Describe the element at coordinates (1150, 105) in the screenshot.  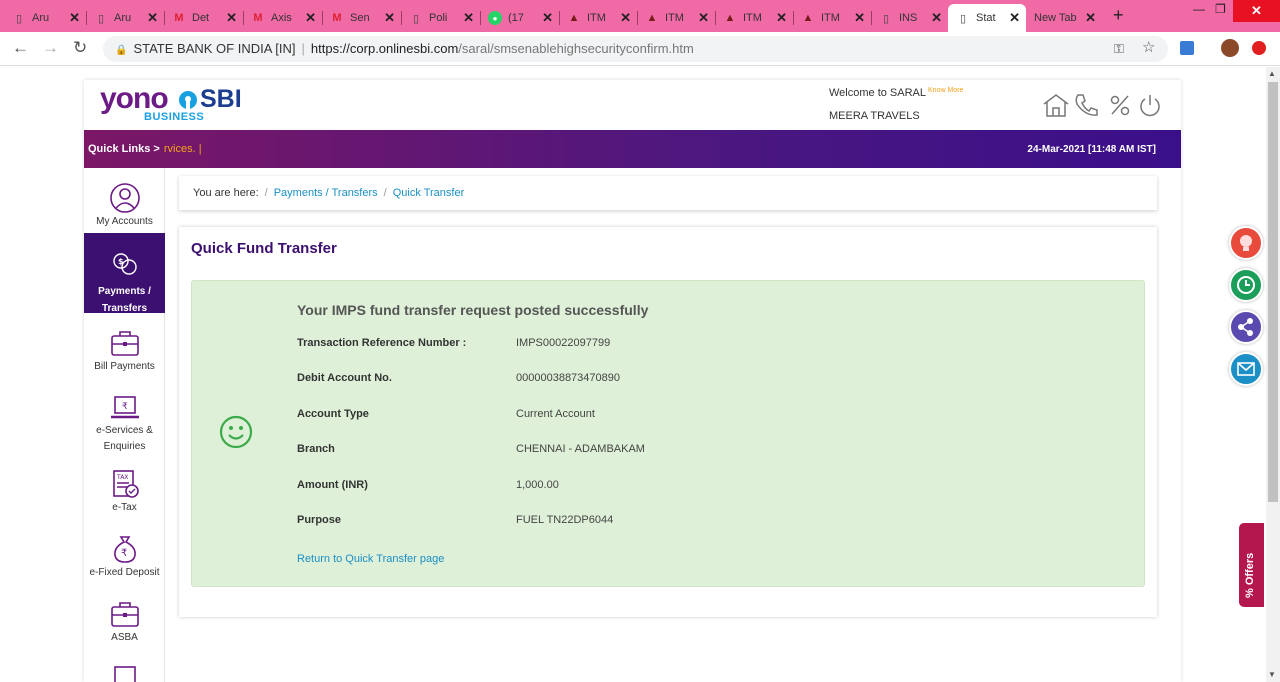
I see `power-icon` at that location.